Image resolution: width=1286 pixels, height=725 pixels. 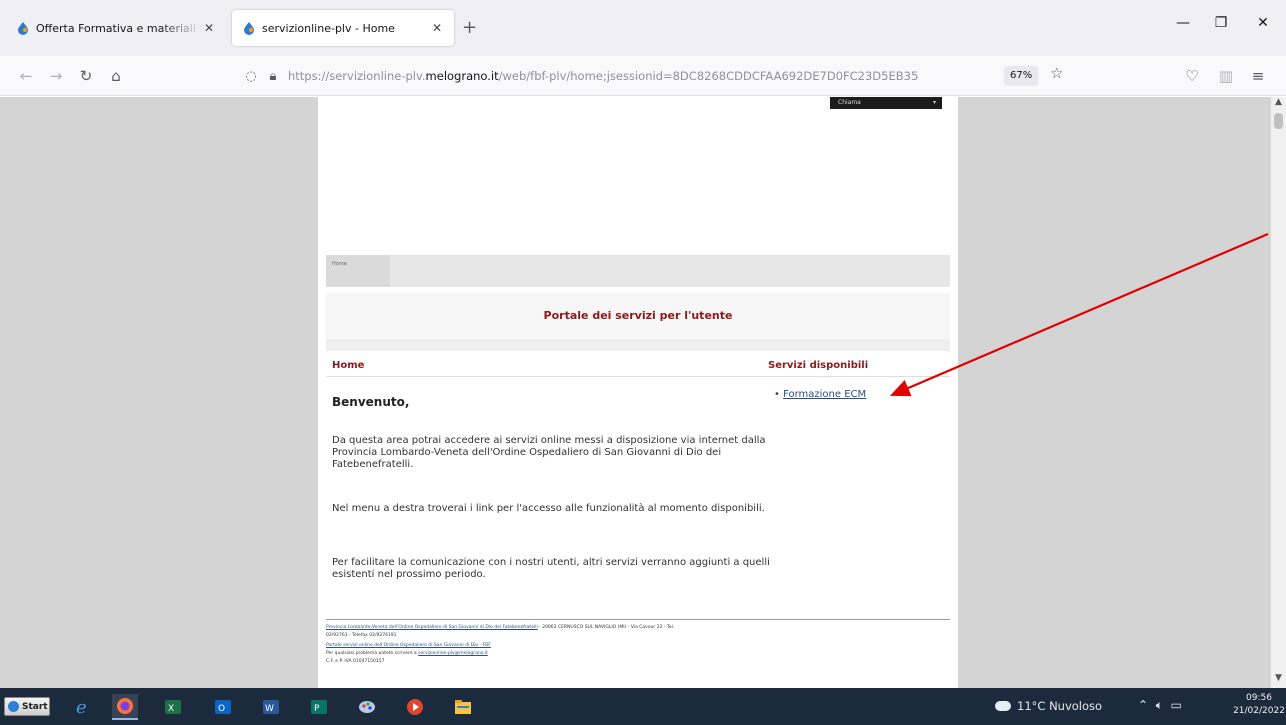 What do you see at coordinates (1183, 23) in the screenshot?
I see `minimize-icon: —` at bounding box center [1183, 23].